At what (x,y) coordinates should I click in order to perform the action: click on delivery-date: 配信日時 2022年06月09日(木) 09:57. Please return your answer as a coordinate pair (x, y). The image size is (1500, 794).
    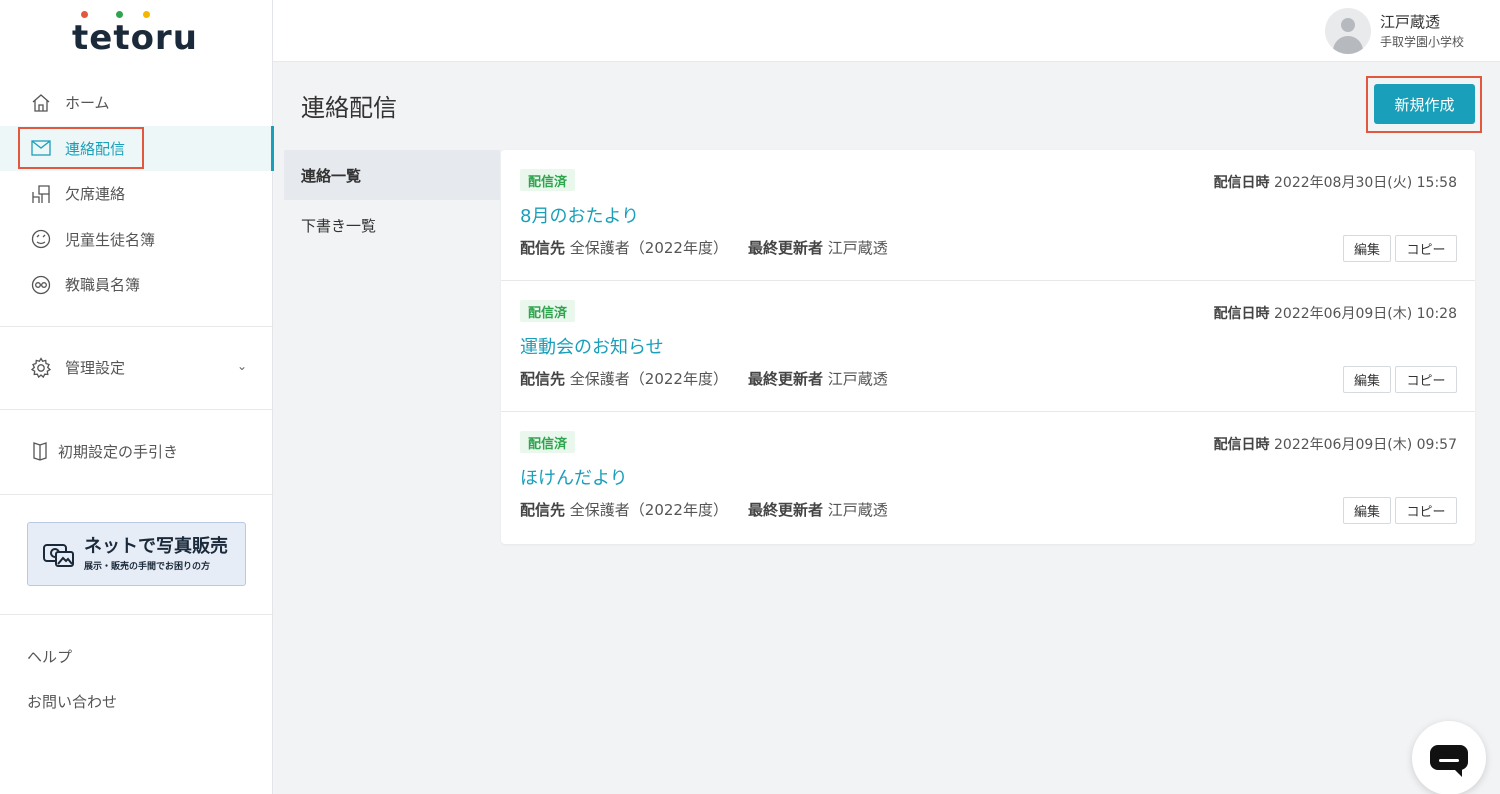
    Looking at the image, I should click on (1335, 445).